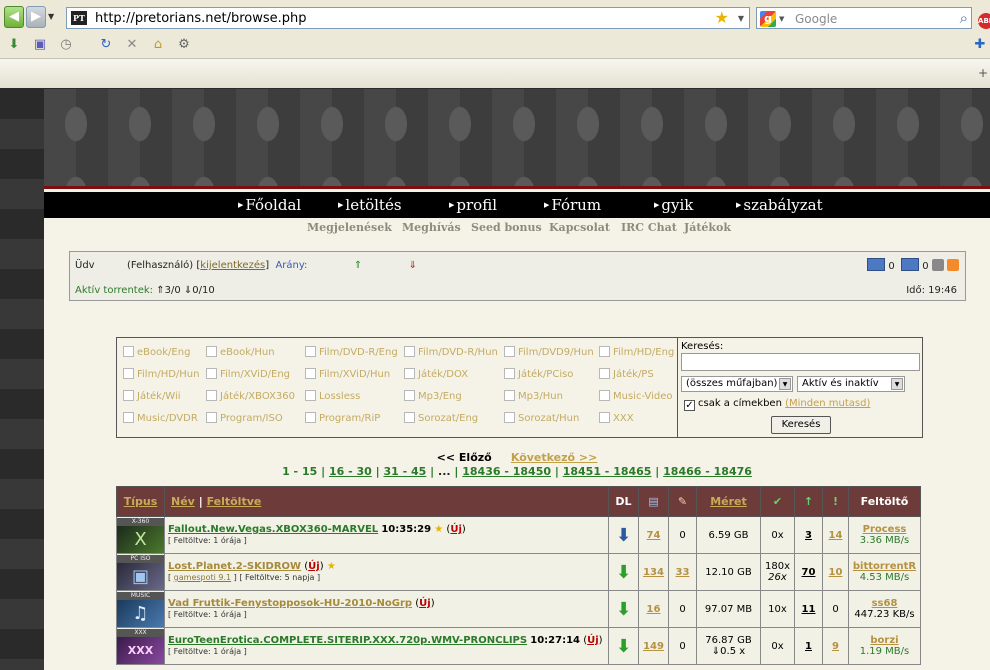 The image size is (990, 670). Describe the element at coordinates (441, 418) in the screenshot. I see `category-checkbox: Sorozat/Eng` at that location.